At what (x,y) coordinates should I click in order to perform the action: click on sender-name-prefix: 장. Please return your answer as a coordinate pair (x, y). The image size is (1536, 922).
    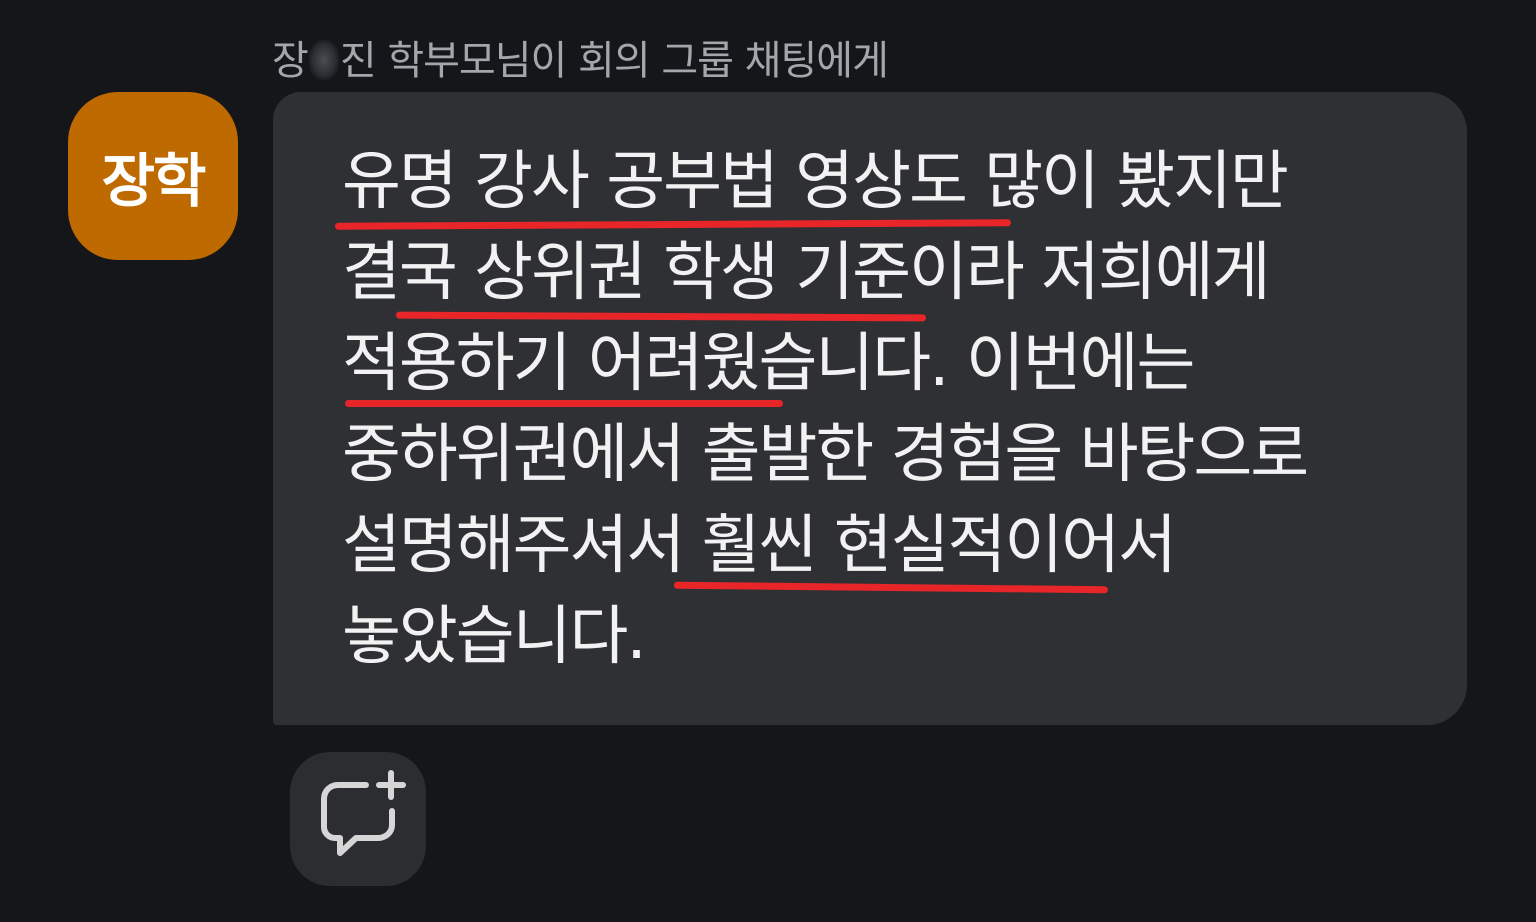
    Looking at the image, I should click on (290, 61).